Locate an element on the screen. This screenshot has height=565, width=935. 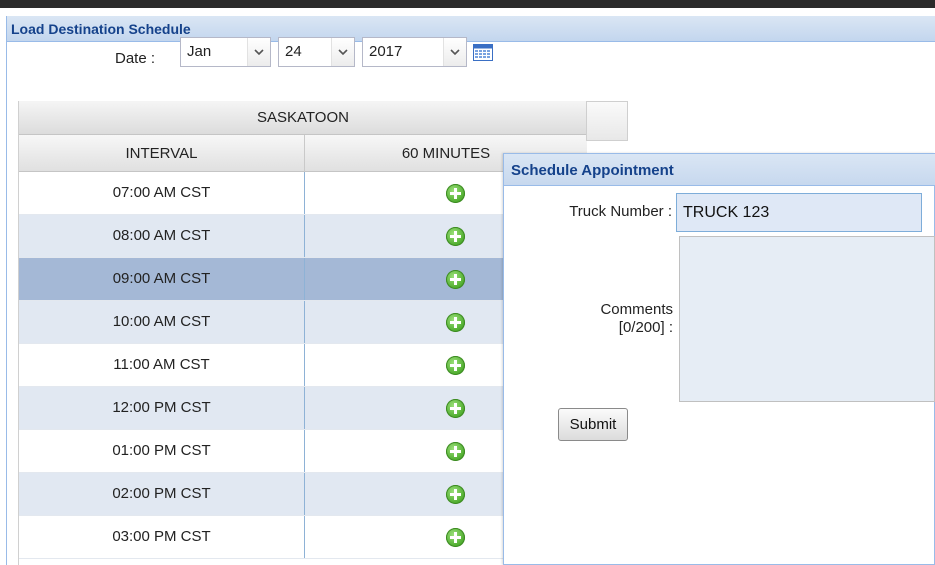
interval-cell: 09:00 AM CST is located at coordinates (162, 279).